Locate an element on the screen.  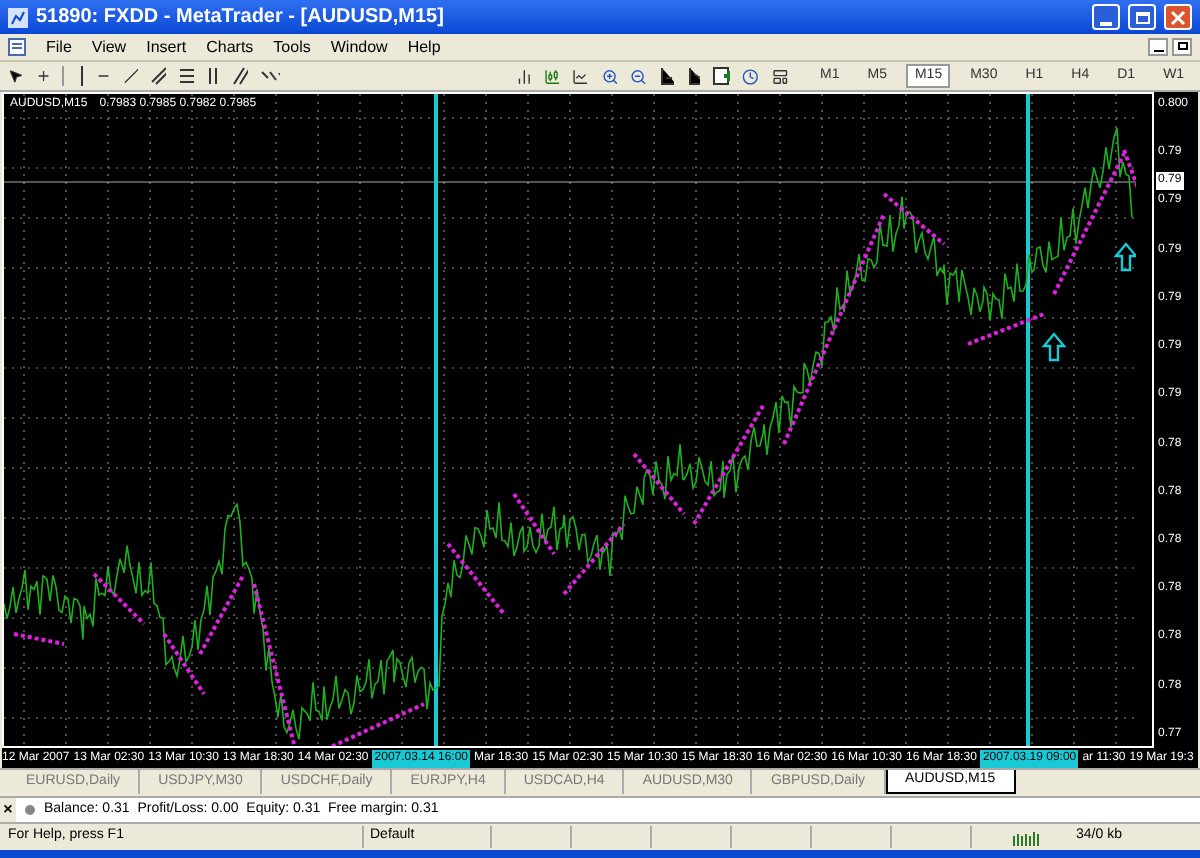
zoom-in-icon is located at coordinates (609, 76).